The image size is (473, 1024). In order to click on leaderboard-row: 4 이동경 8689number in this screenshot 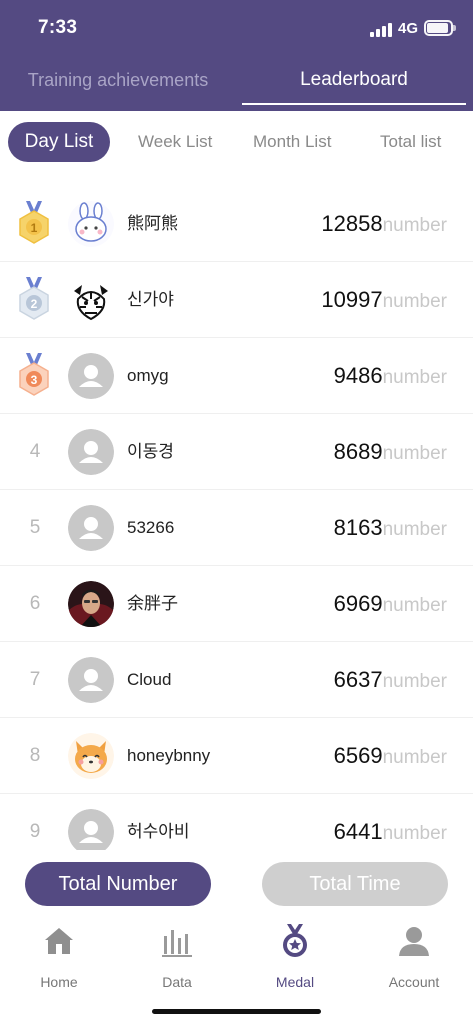, I will do `click(236, 452)`.